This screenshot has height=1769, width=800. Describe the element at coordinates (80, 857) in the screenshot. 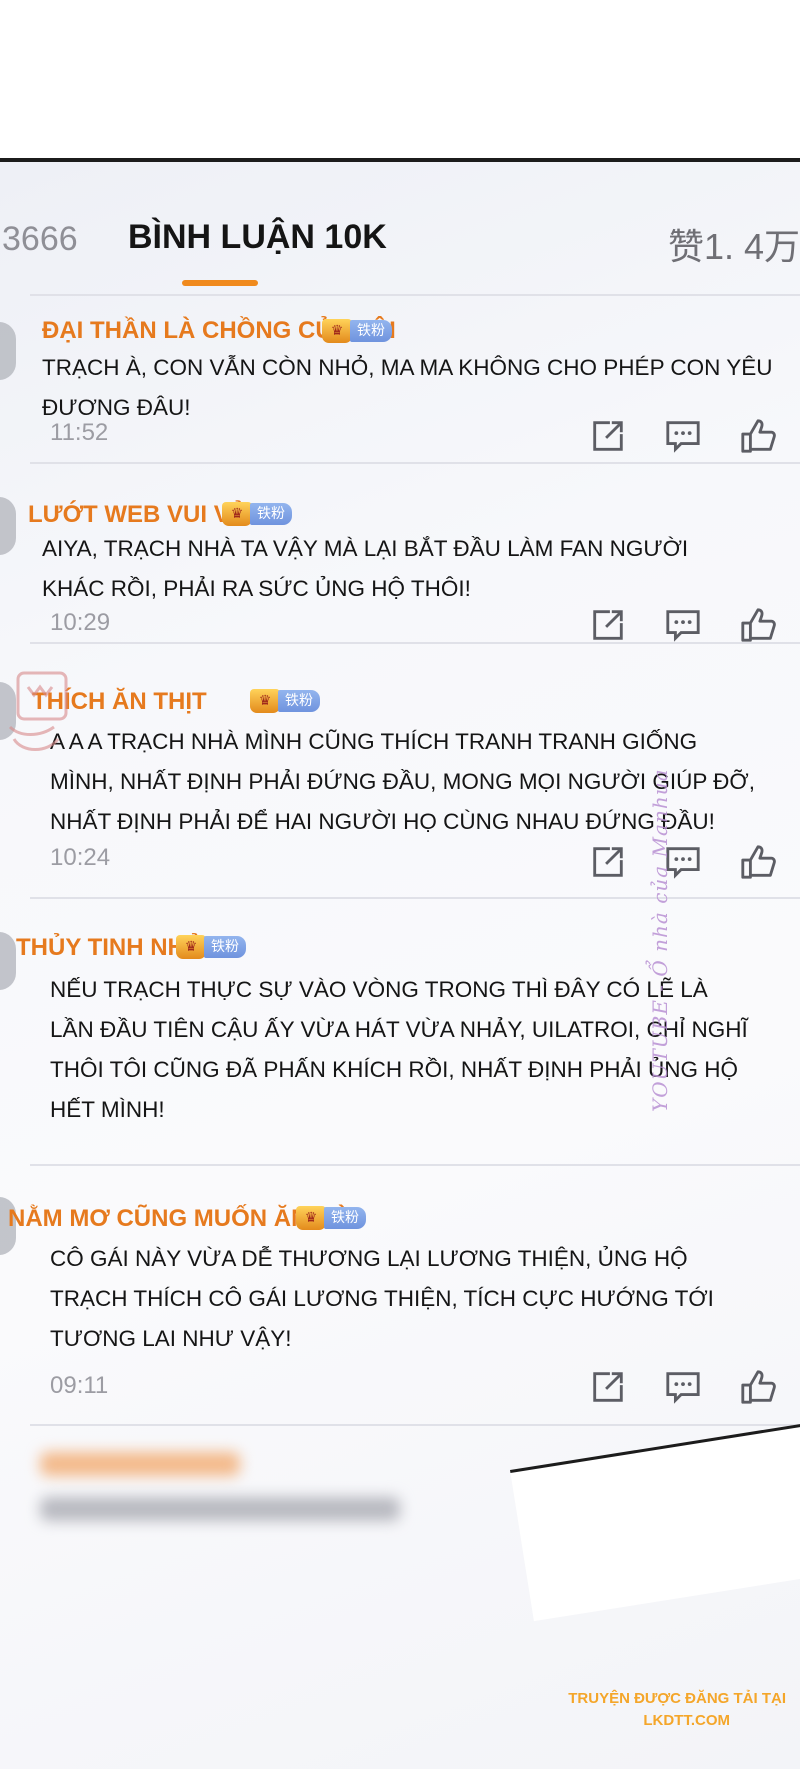

I see `comment-time: 10:24` at that location.